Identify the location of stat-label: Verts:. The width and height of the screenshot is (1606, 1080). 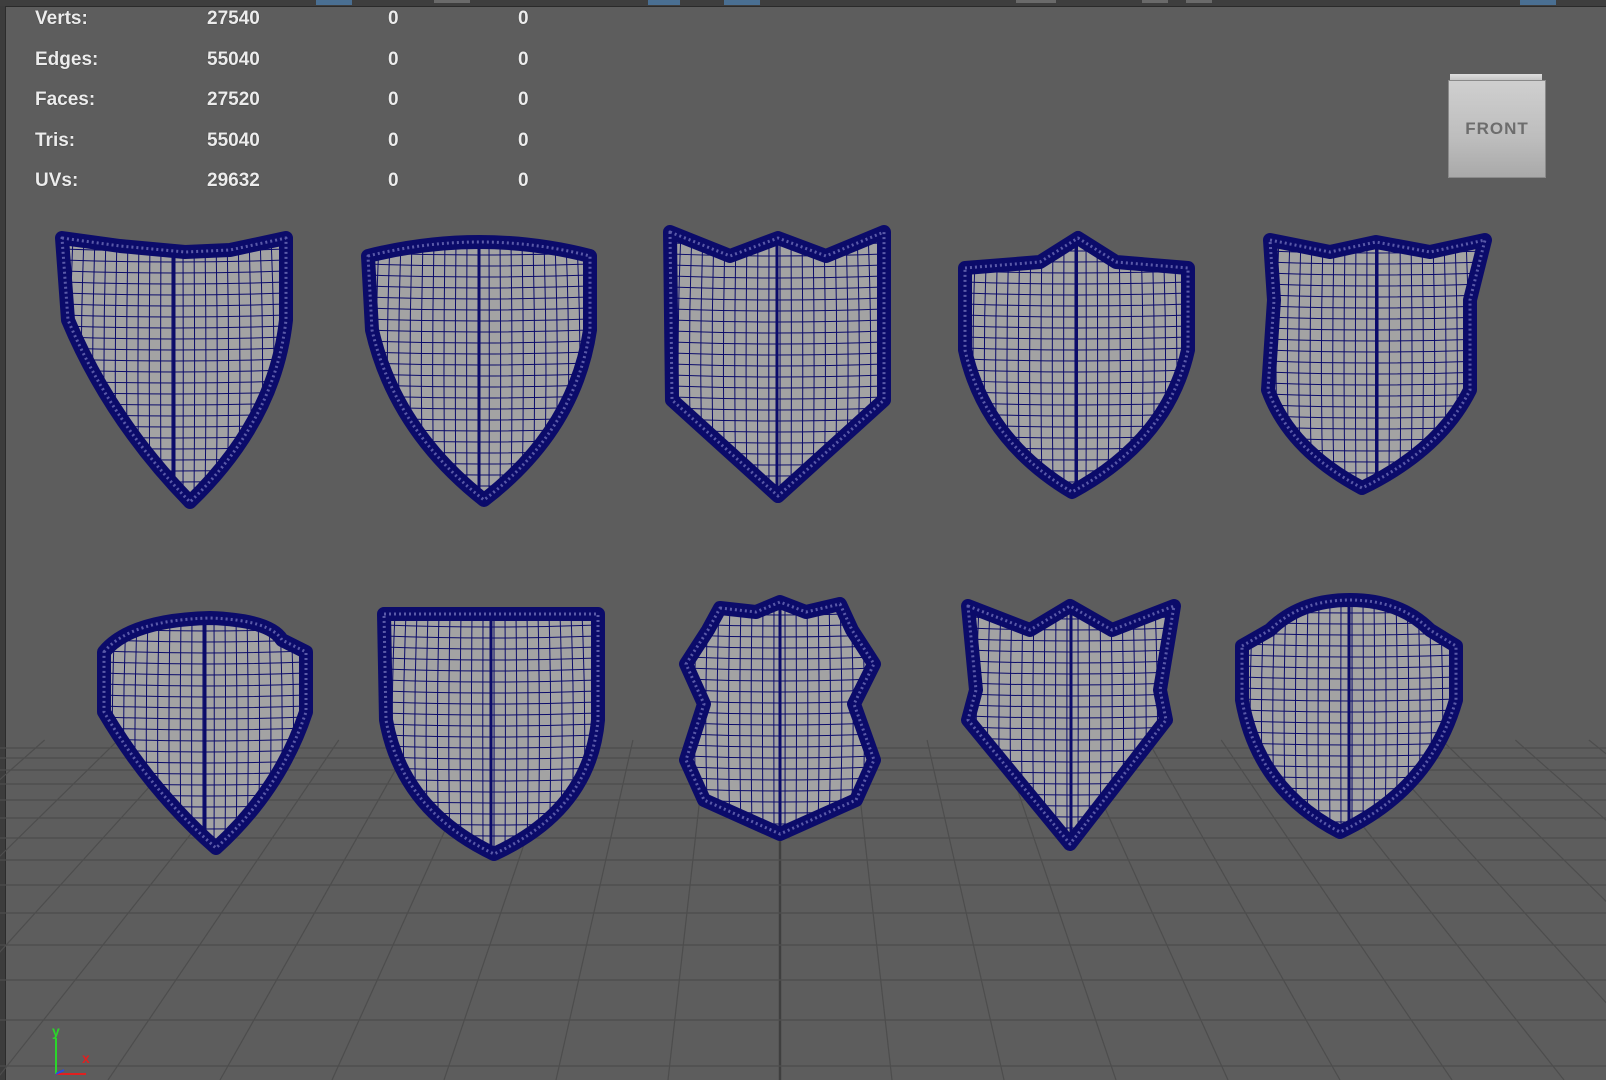
(61, 18).